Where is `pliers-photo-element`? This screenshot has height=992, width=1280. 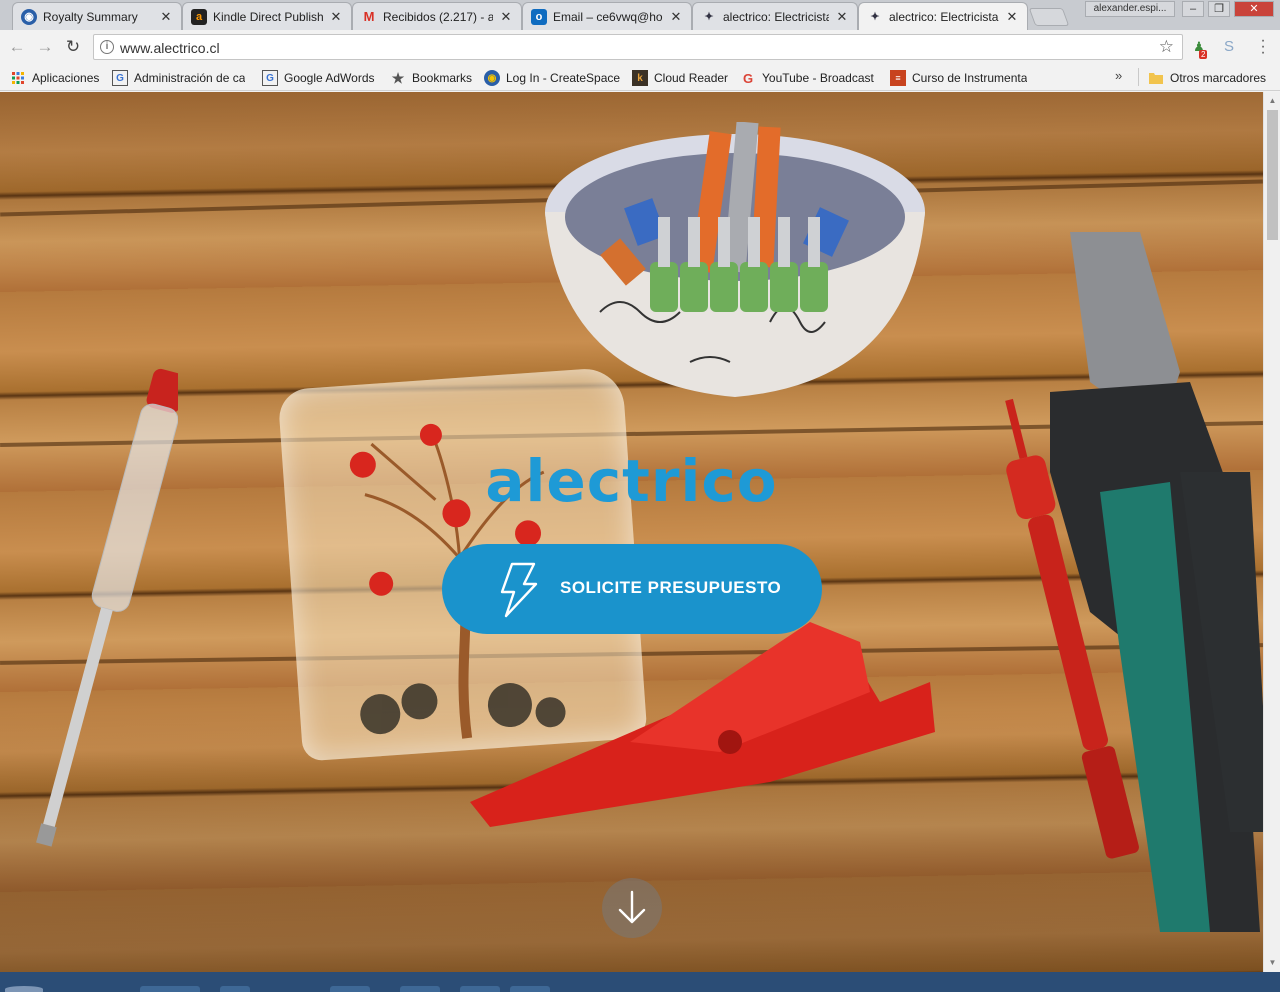 pliers-photo-element is located at coordinates (1156, 582).